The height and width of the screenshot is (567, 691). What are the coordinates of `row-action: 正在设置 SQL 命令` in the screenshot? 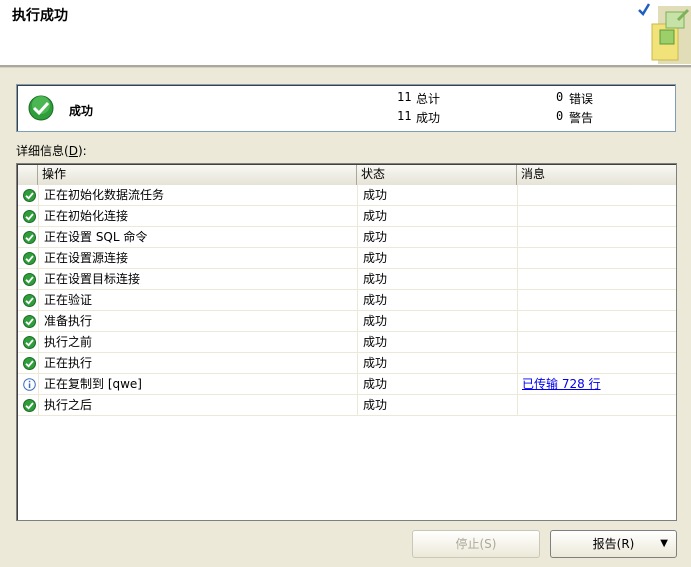 It's located at (96, 237).